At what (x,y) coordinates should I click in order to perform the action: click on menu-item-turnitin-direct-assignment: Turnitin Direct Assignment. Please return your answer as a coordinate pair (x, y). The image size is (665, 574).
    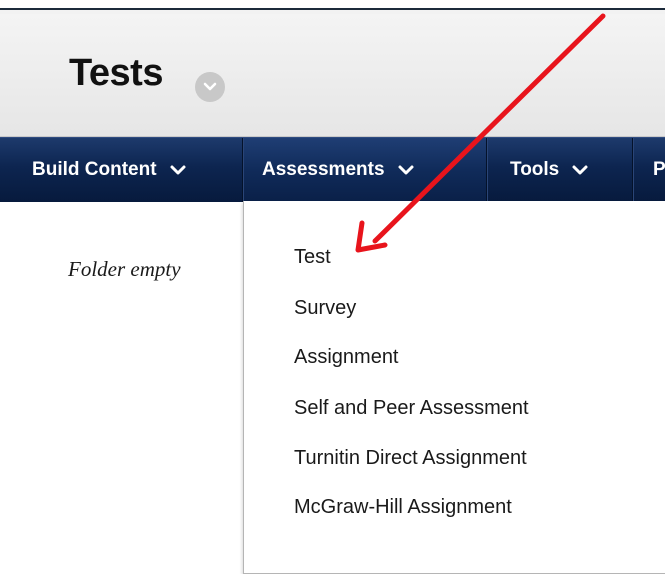
    Looking at the image, I should click on (410, 458).